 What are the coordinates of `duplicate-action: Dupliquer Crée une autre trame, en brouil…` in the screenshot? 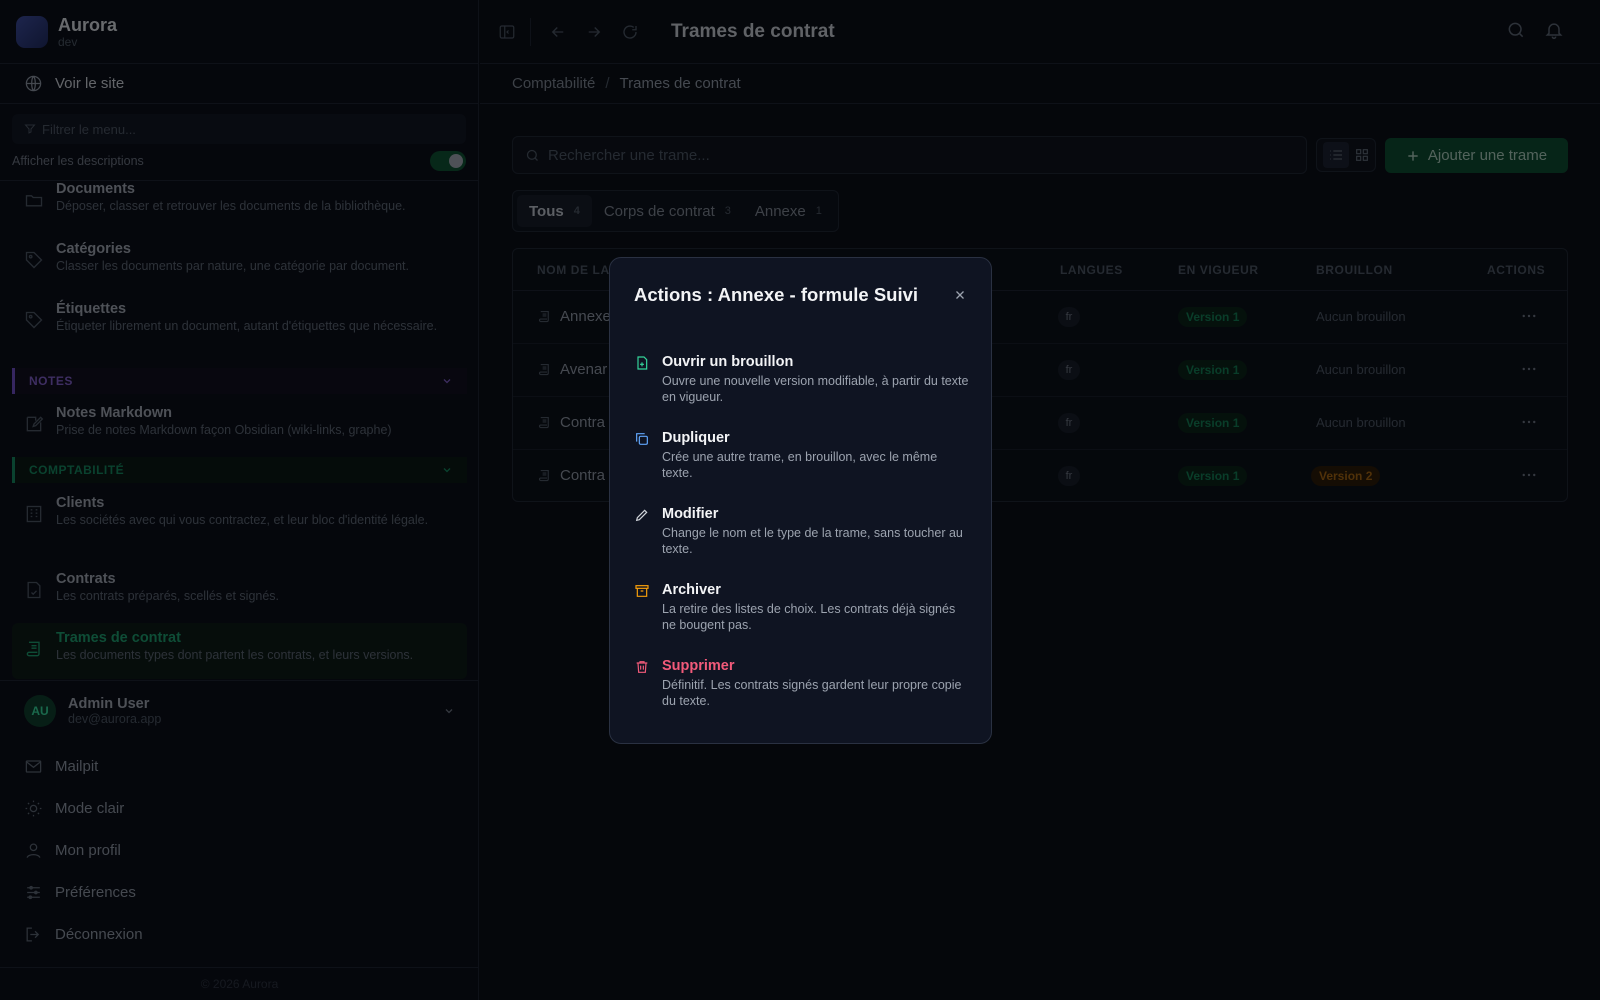 It's located at (801, 455).